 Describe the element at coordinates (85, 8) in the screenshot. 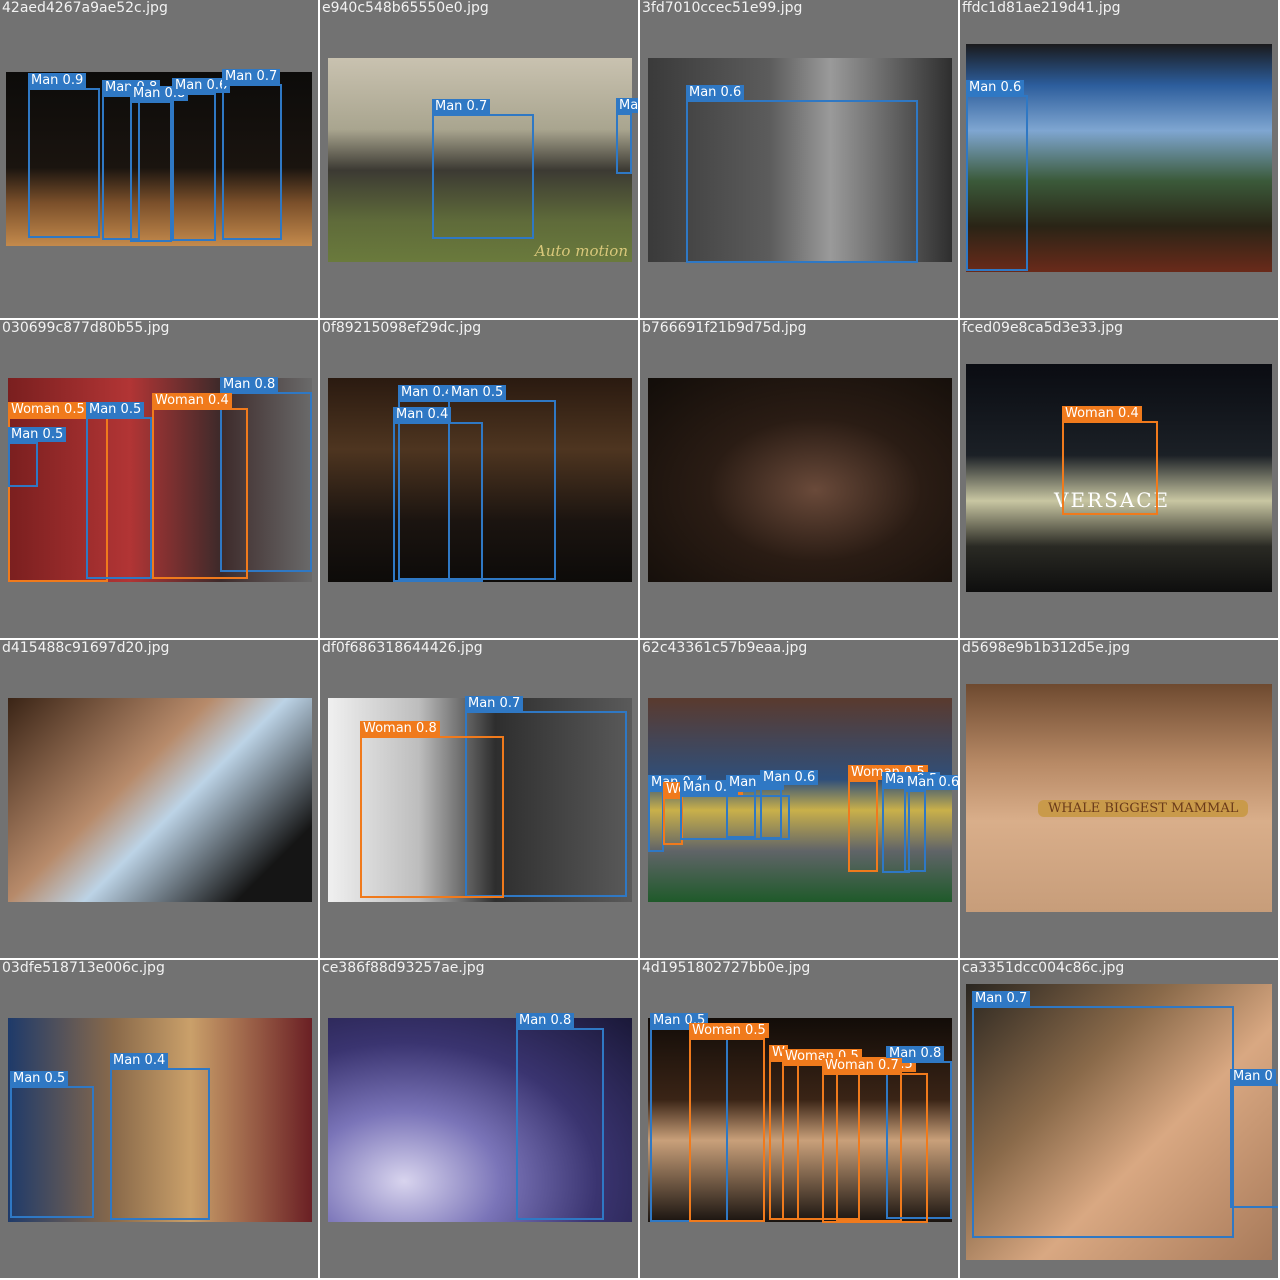

I see `image-filename: 42aed4267a9ae52c.jpg` at that location.